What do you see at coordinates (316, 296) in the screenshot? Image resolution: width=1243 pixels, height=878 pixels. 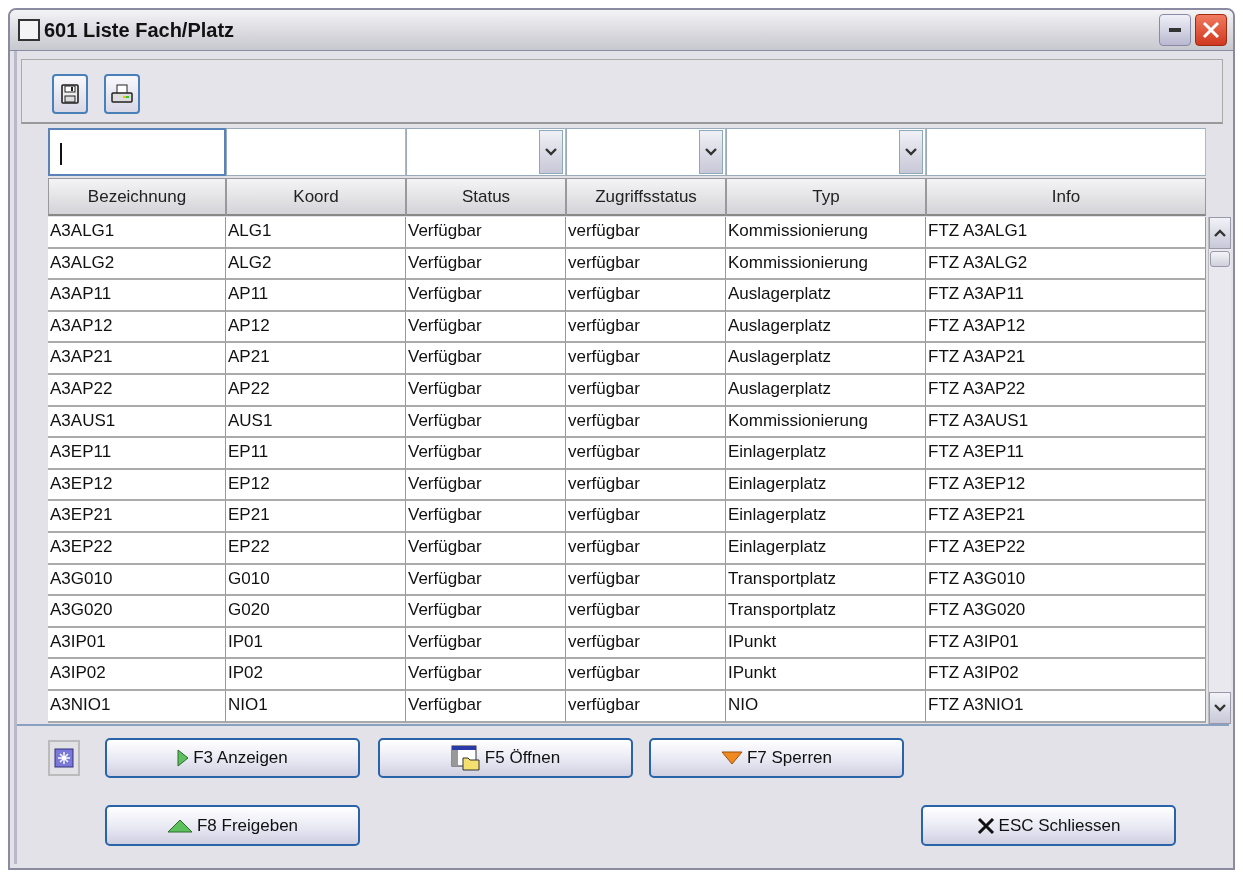 I see `table-cell: AP11` at bounding box center [316, 296].